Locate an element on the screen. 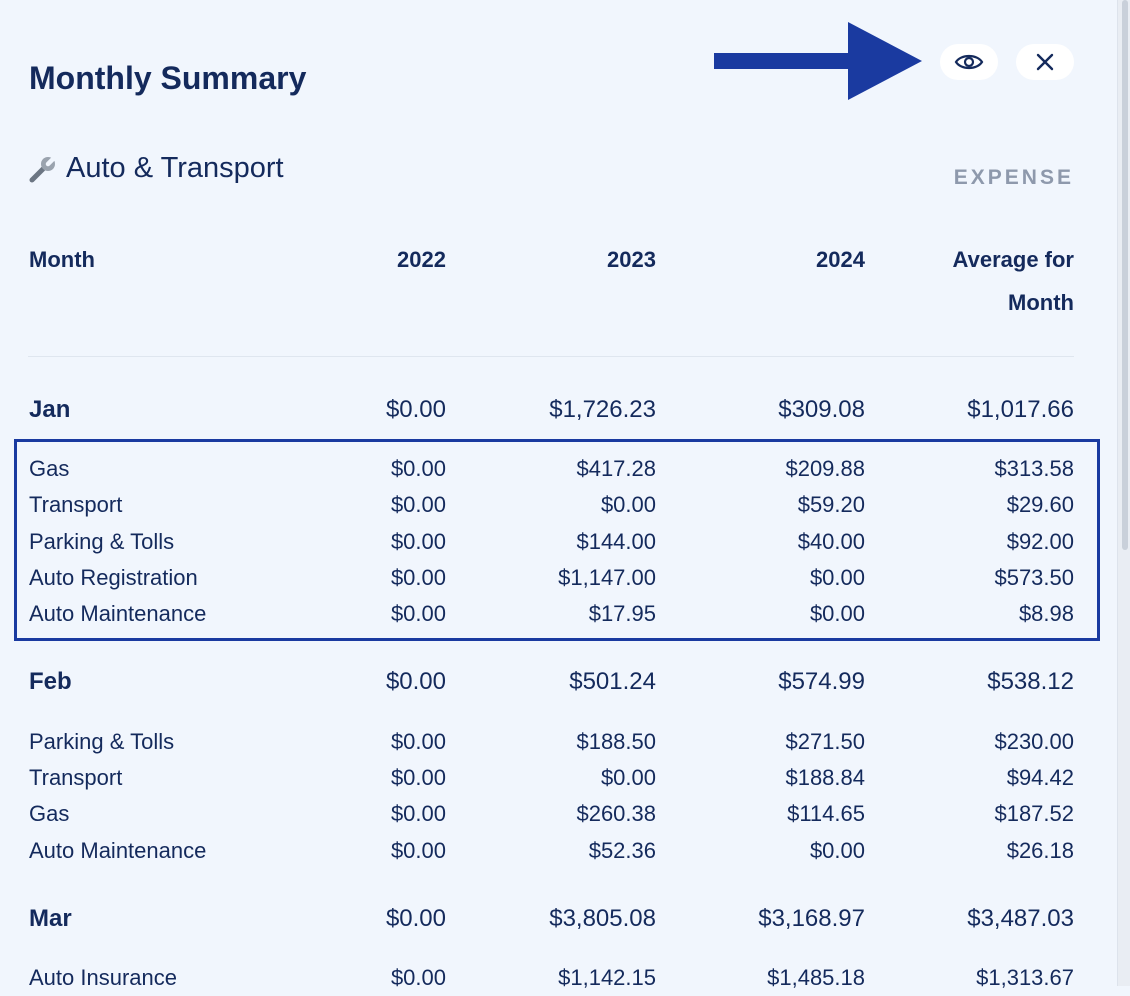 Image resolution: width=1130 pixels, height=996 pixels. subcategory-label: Gas is located at coordinates (49, 813).